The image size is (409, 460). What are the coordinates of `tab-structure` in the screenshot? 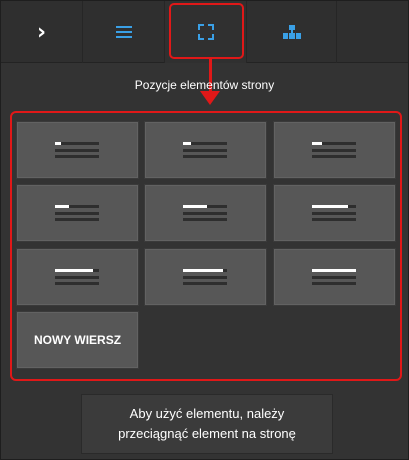 It's located at (292, 32).